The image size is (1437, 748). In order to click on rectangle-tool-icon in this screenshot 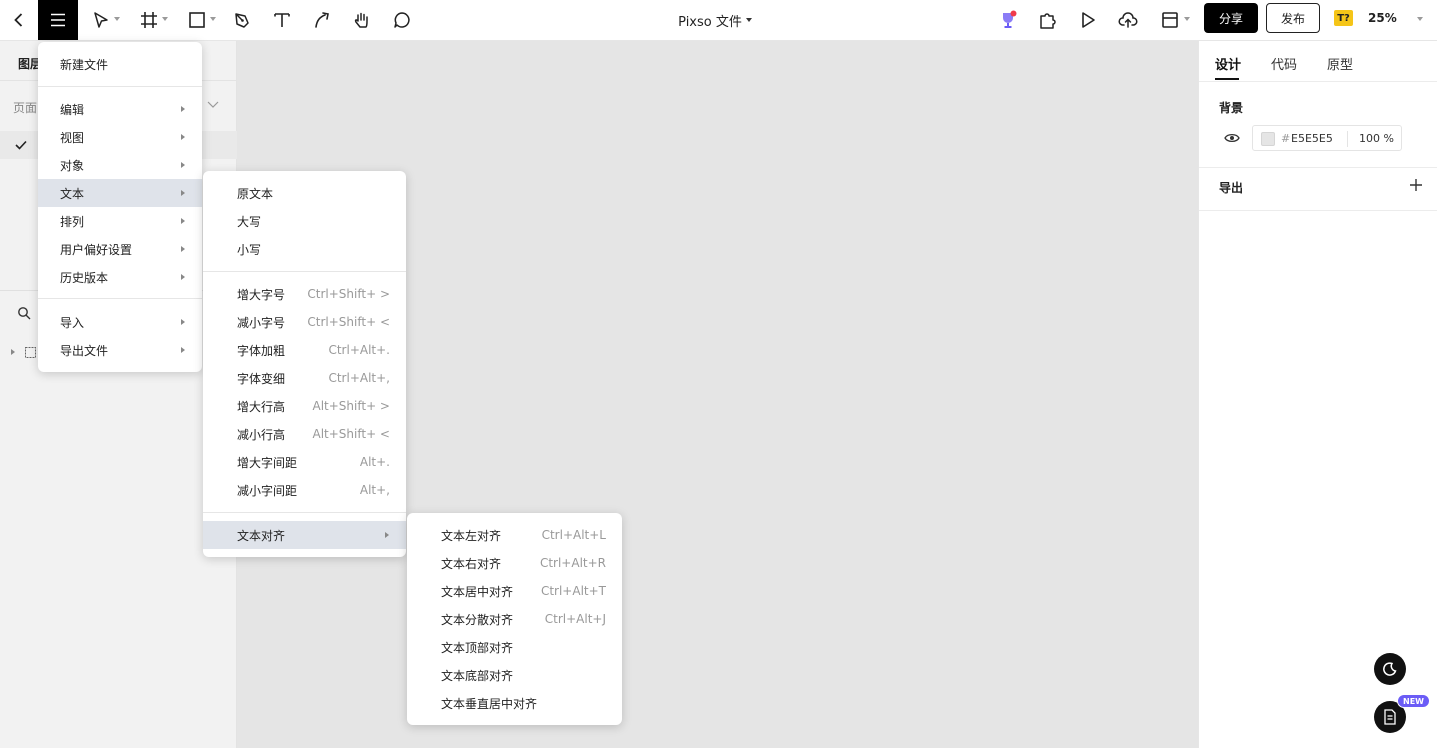, I will do `click(197, 20)`.